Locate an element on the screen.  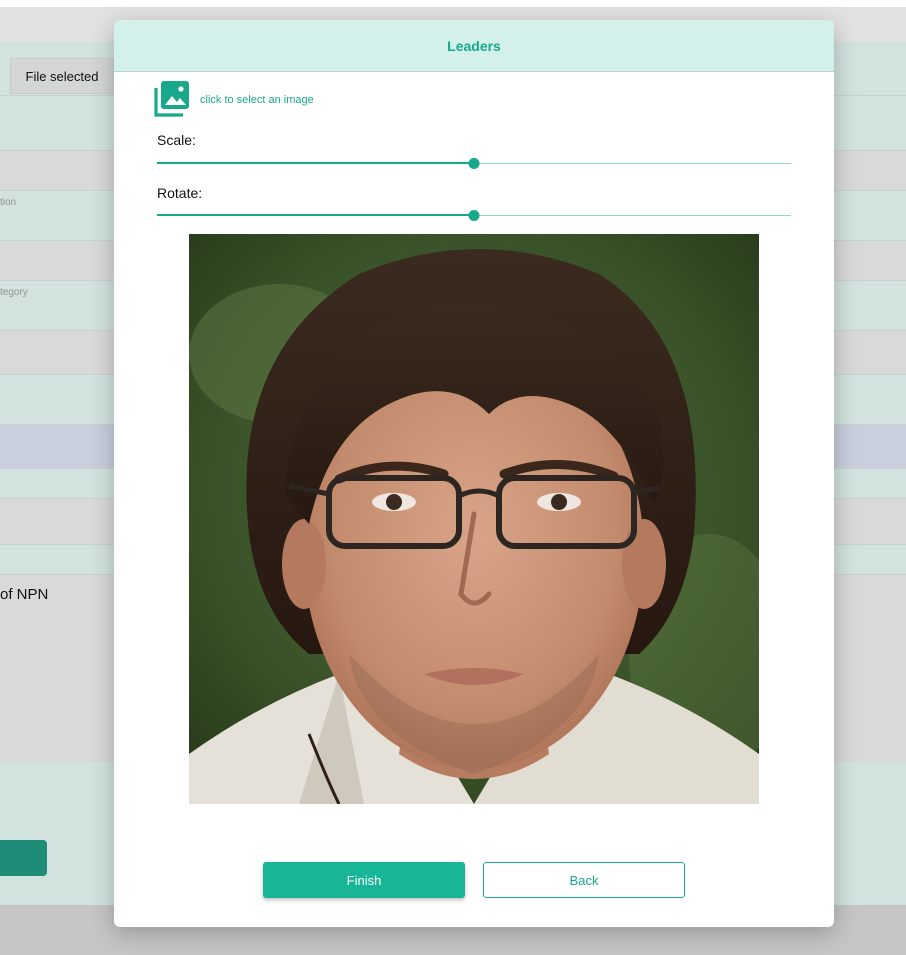
modal-header: Leaders is located at coordinates (474, 46).